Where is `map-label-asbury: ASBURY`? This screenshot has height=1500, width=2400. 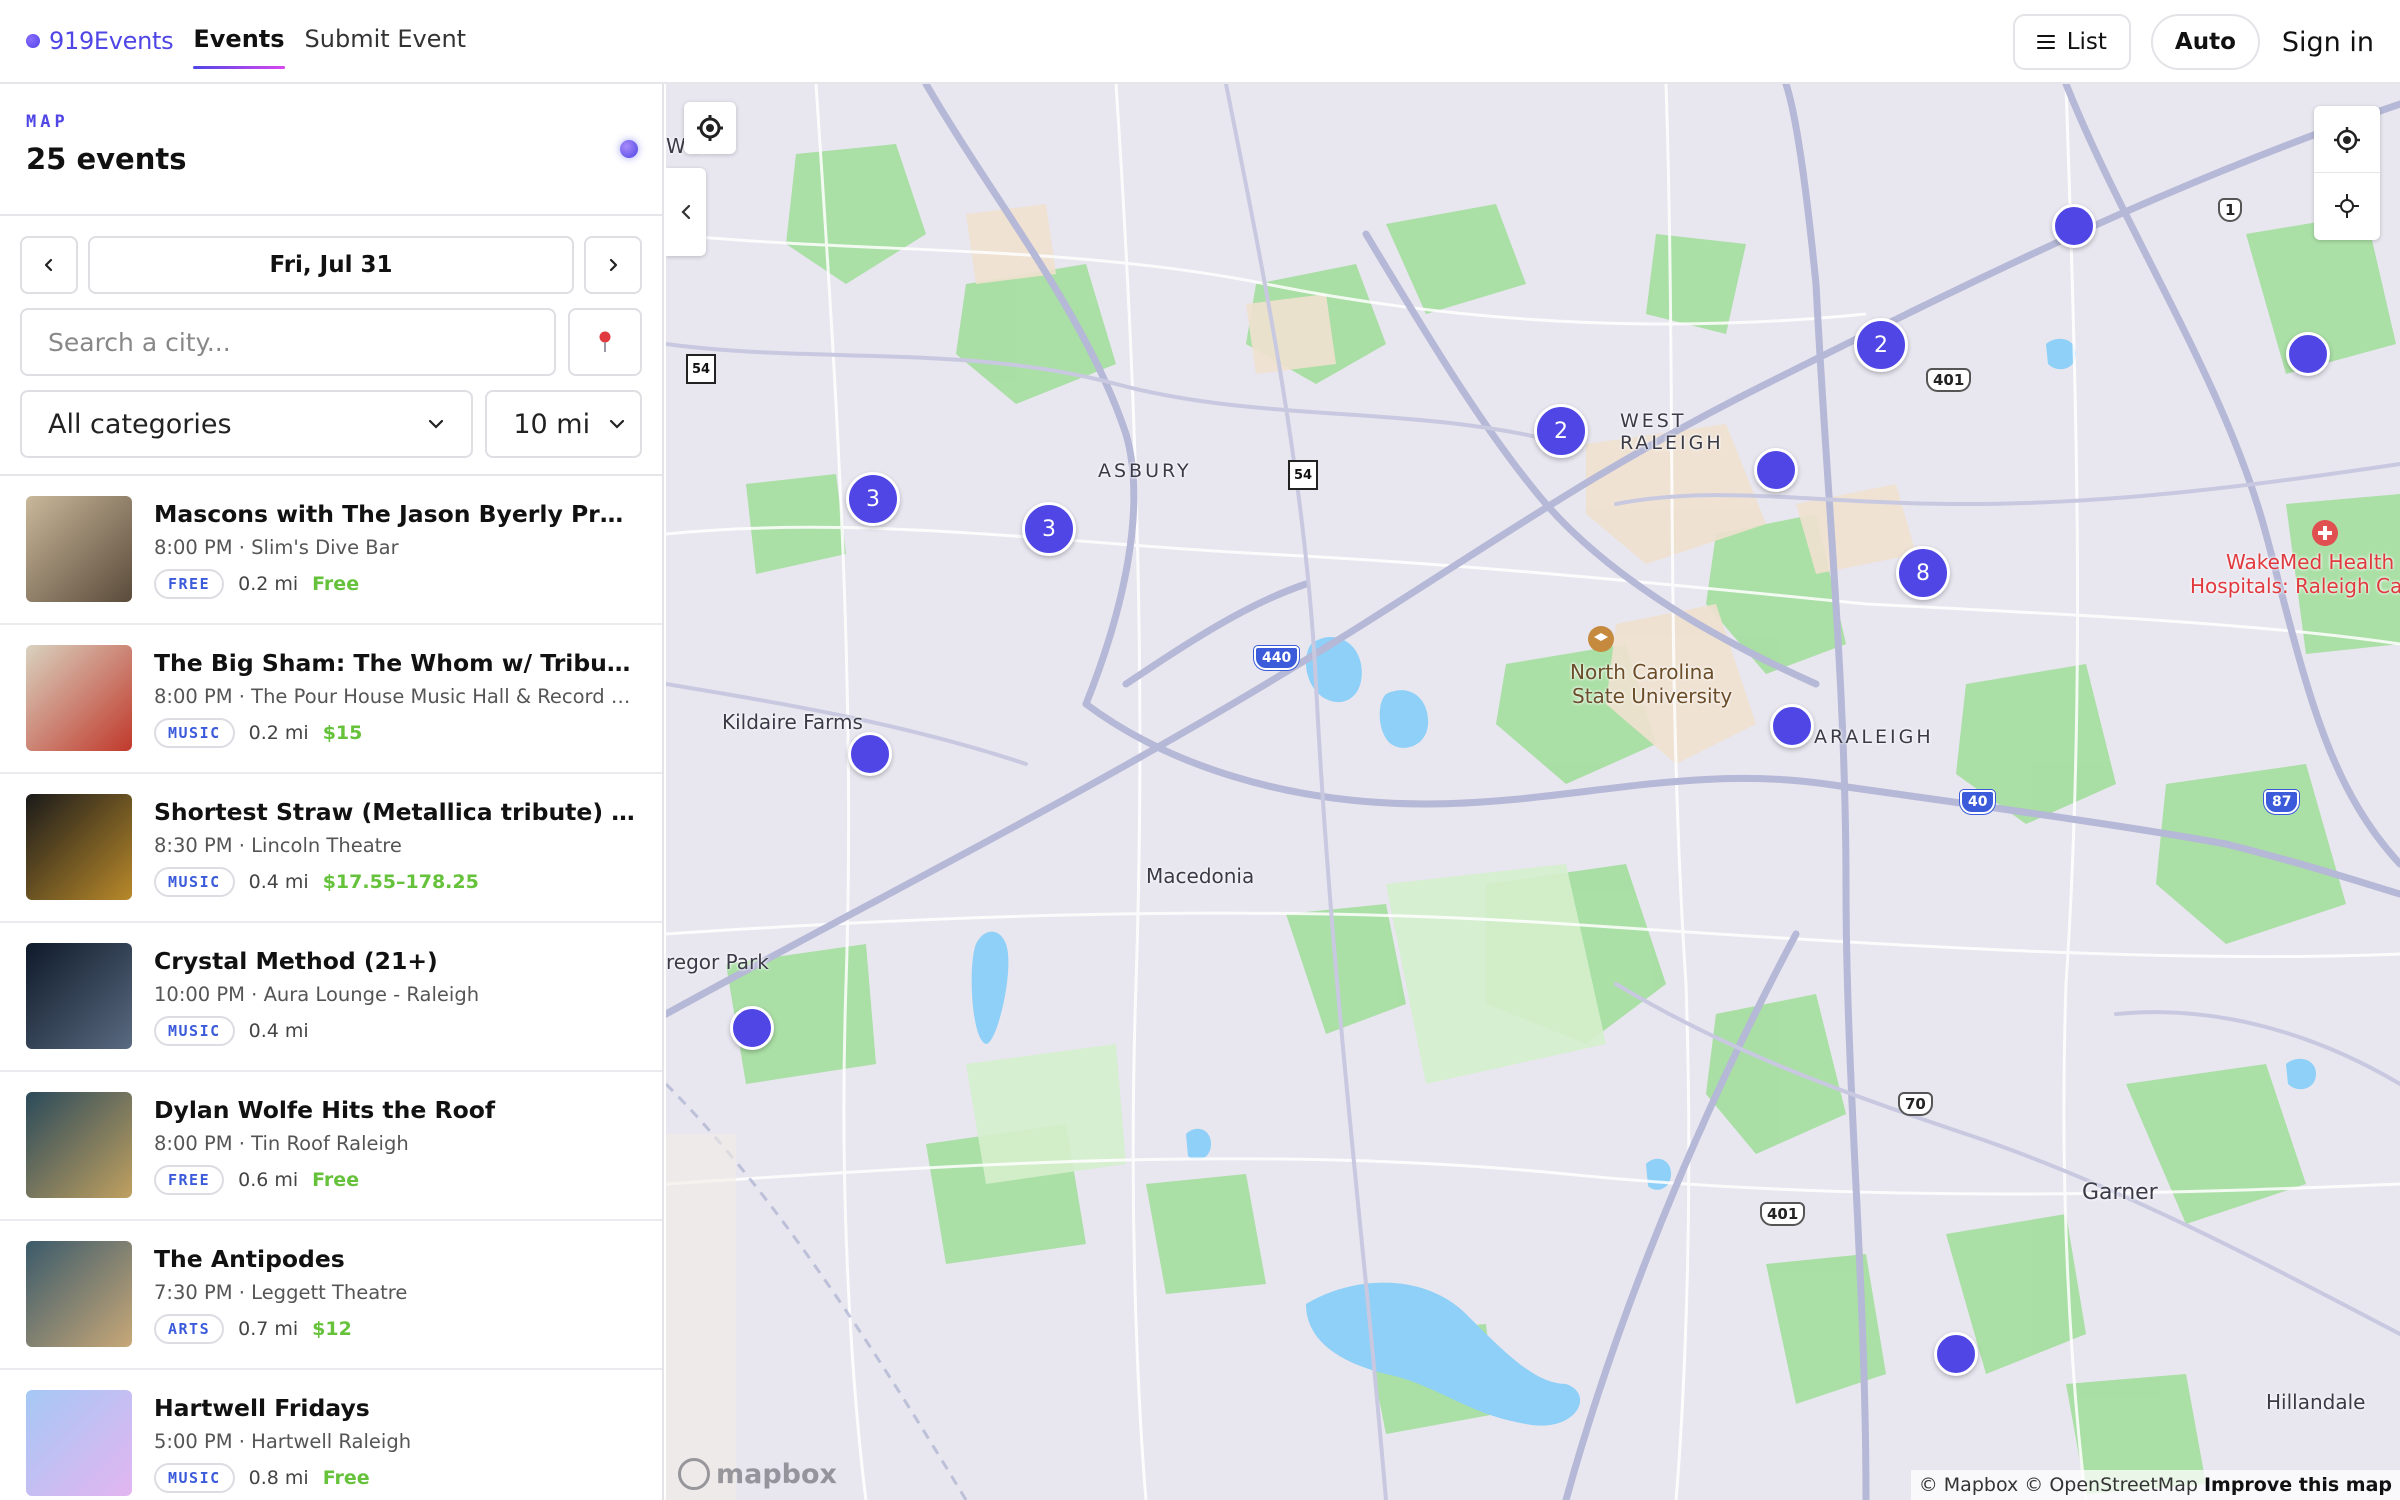
map-label-asbury: ASBURY is located at coordinates (1145, 471).